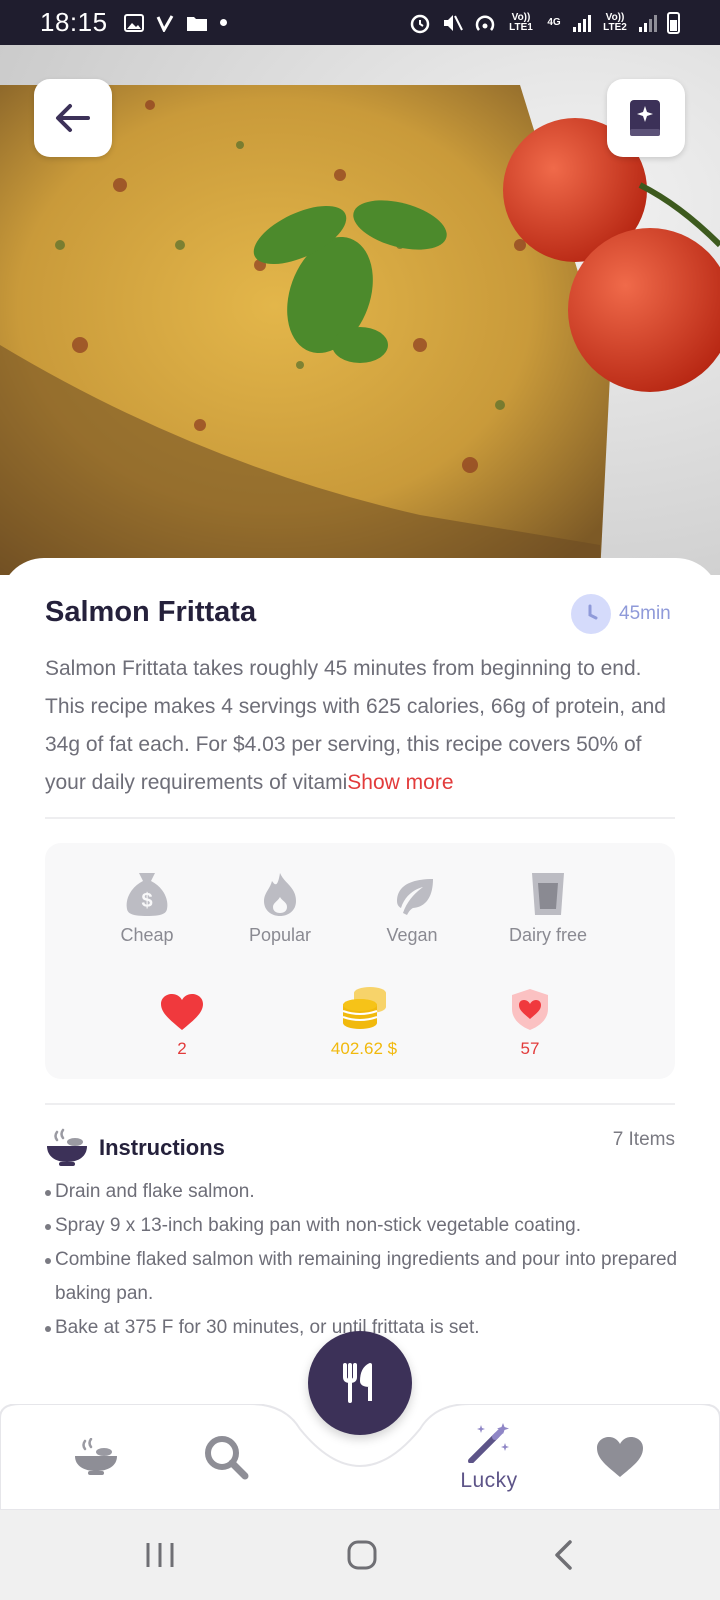 The image size is (720, 1600). I want to click on search-icon, so click(227, 1458).